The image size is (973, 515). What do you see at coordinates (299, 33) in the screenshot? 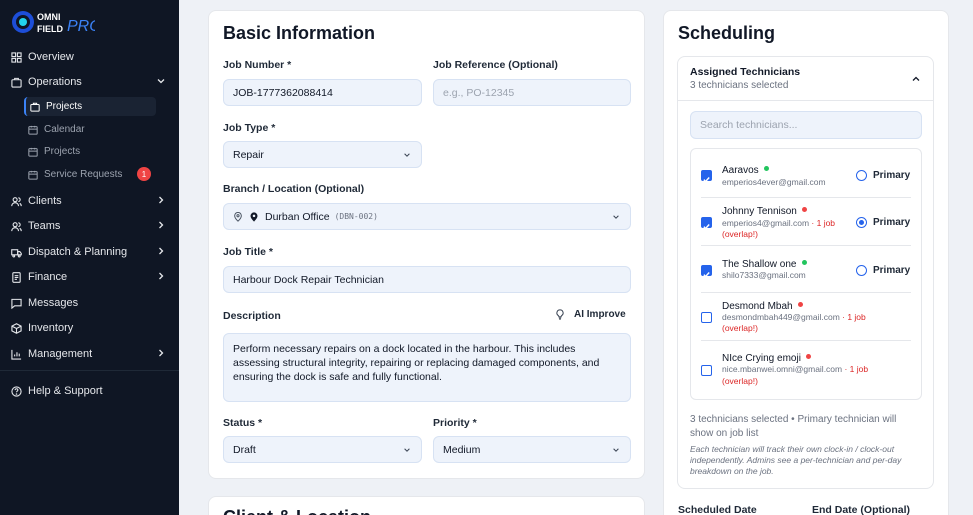
I see `basic-information-title: Basic Information` at bounding box center [299, 33].